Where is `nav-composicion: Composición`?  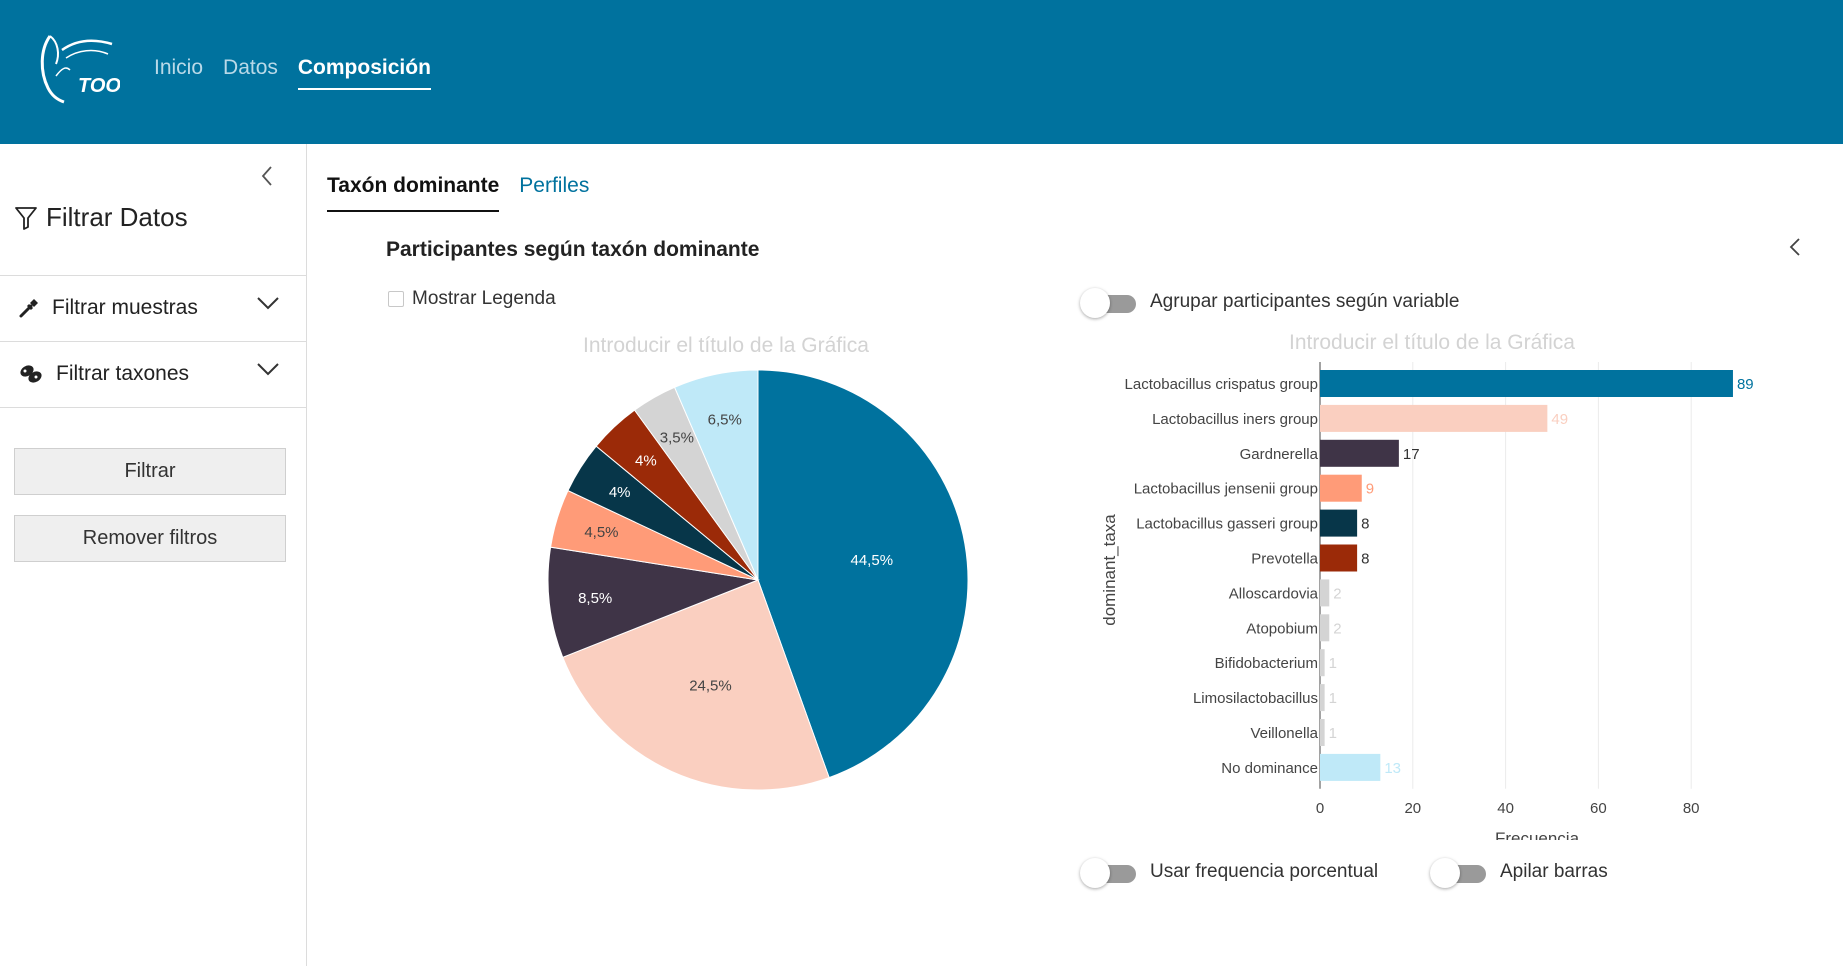 nav-composicion: Composición is located at coordinates (364, 73).